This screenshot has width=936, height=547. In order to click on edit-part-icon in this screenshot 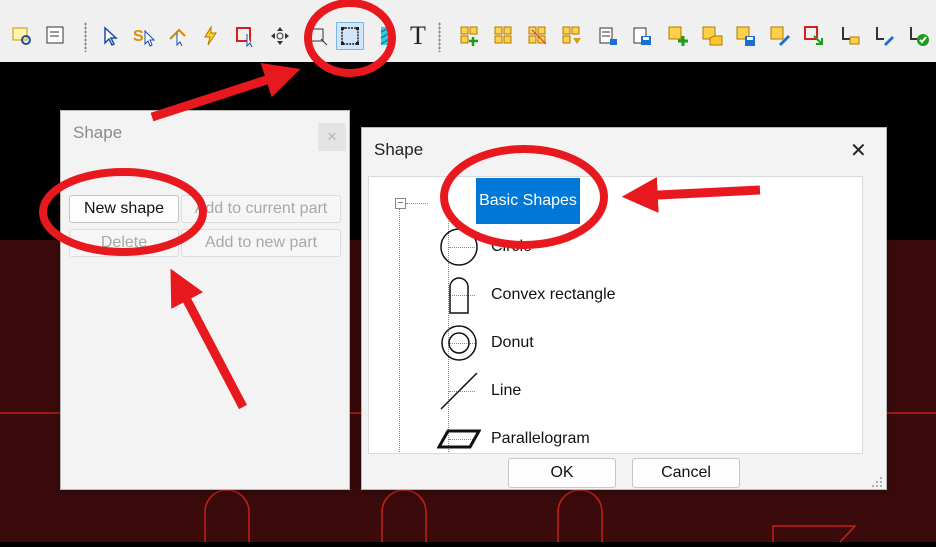, I will do `click(780, 36)`.